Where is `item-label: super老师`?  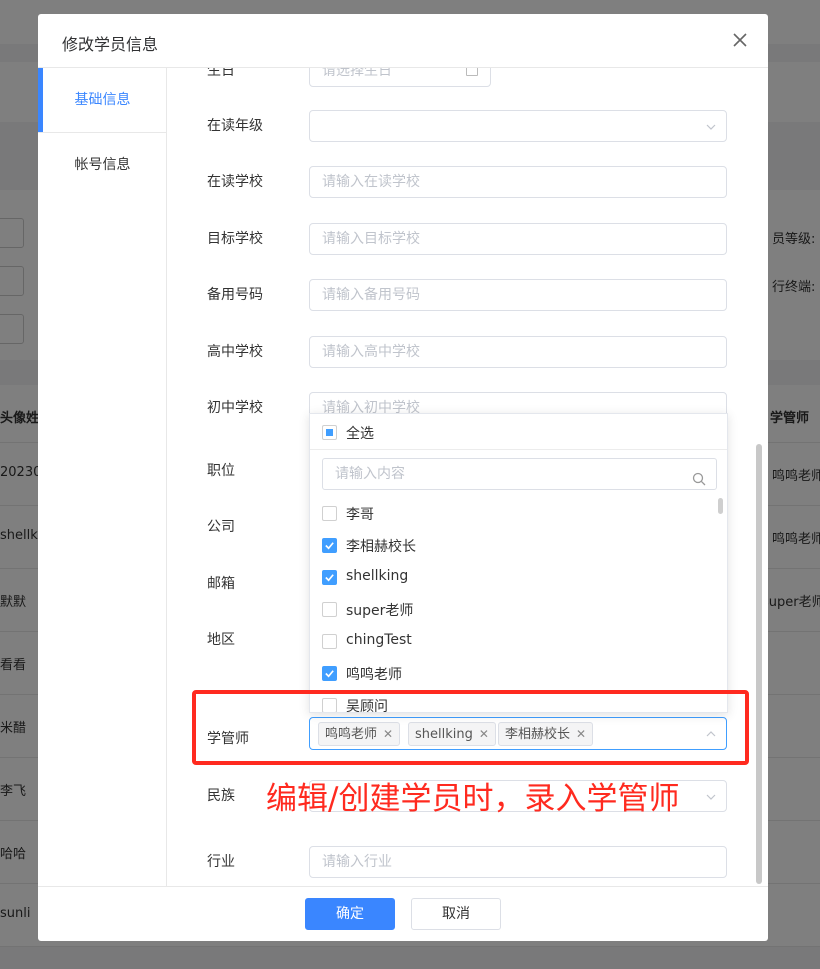
item-label: super老师 is located at coordinates (380, 611).